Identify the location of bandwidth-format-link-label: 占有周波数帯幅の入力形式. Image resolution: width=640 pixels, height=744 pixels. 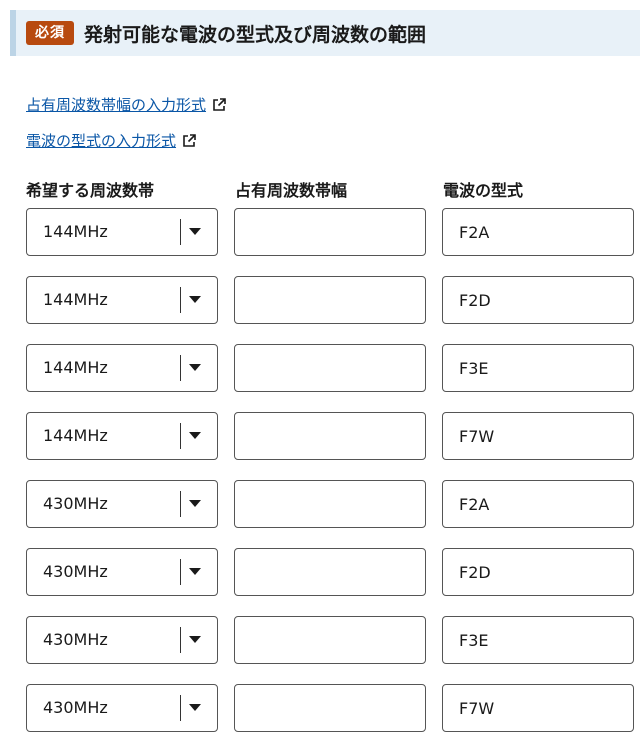
(116, 105).